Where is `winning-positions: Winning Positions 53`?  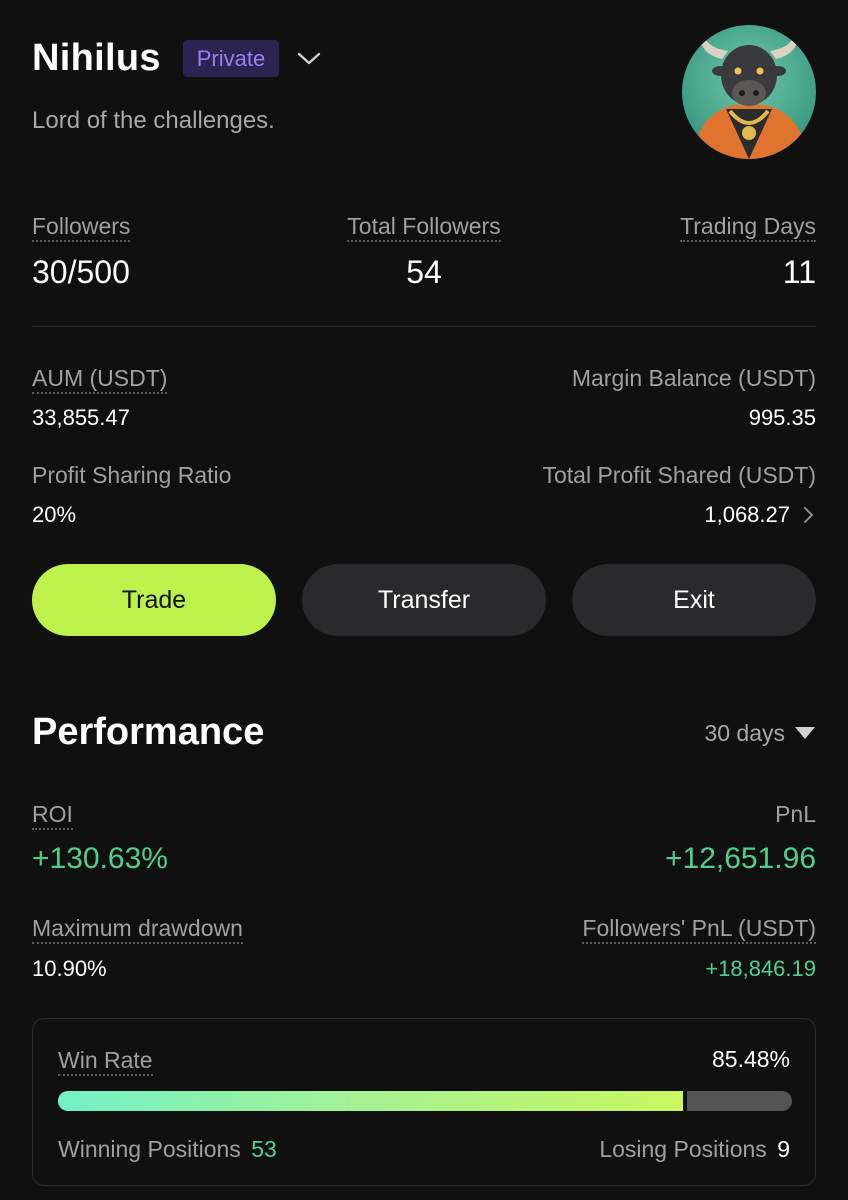 winning-positions: Winning Positions 53 is located at coordinates (167, 1149).